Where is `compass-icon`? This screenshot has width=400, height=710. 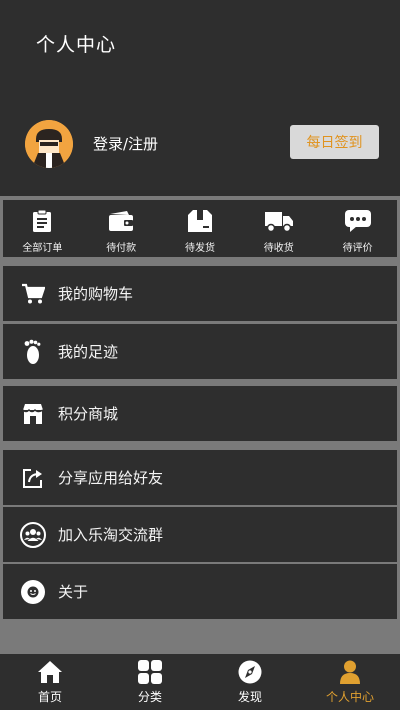 compass-icon is located at coordinates (250, 672).